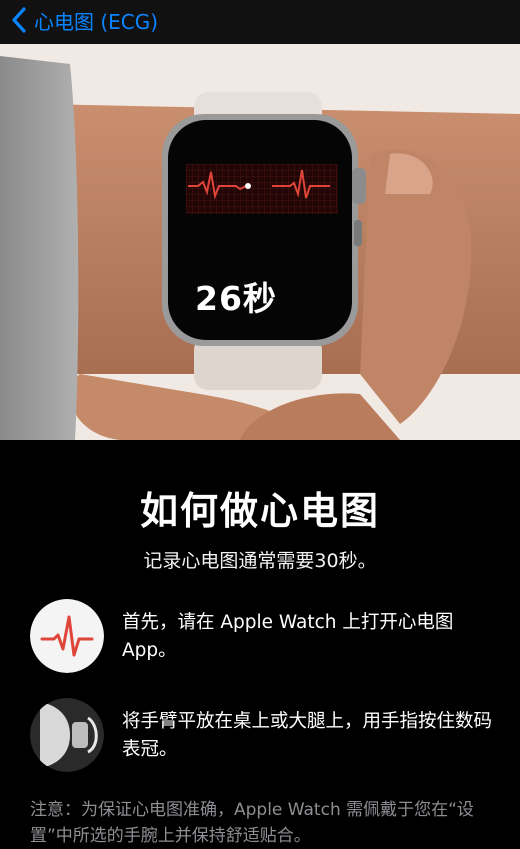 Image resolution: width=520 pixels, height=849 pixels. Describe the element at coordinates (288, 636) in the screenshot. I see `step-1-text: 首先，请在 Apple Watch 上打开心电图 App。` at that location.